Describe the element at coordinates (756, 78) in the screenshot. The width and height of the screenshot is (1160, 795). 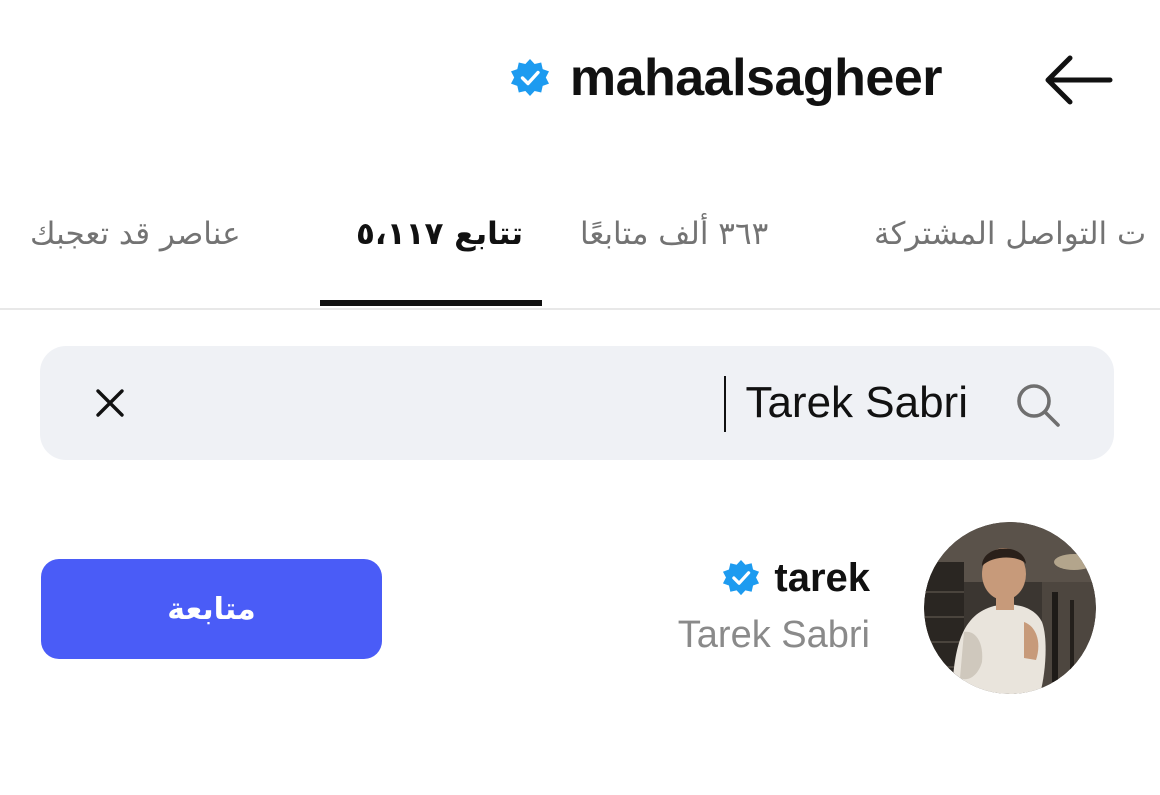
I see `page-title: mahaalsagheer` at that location.